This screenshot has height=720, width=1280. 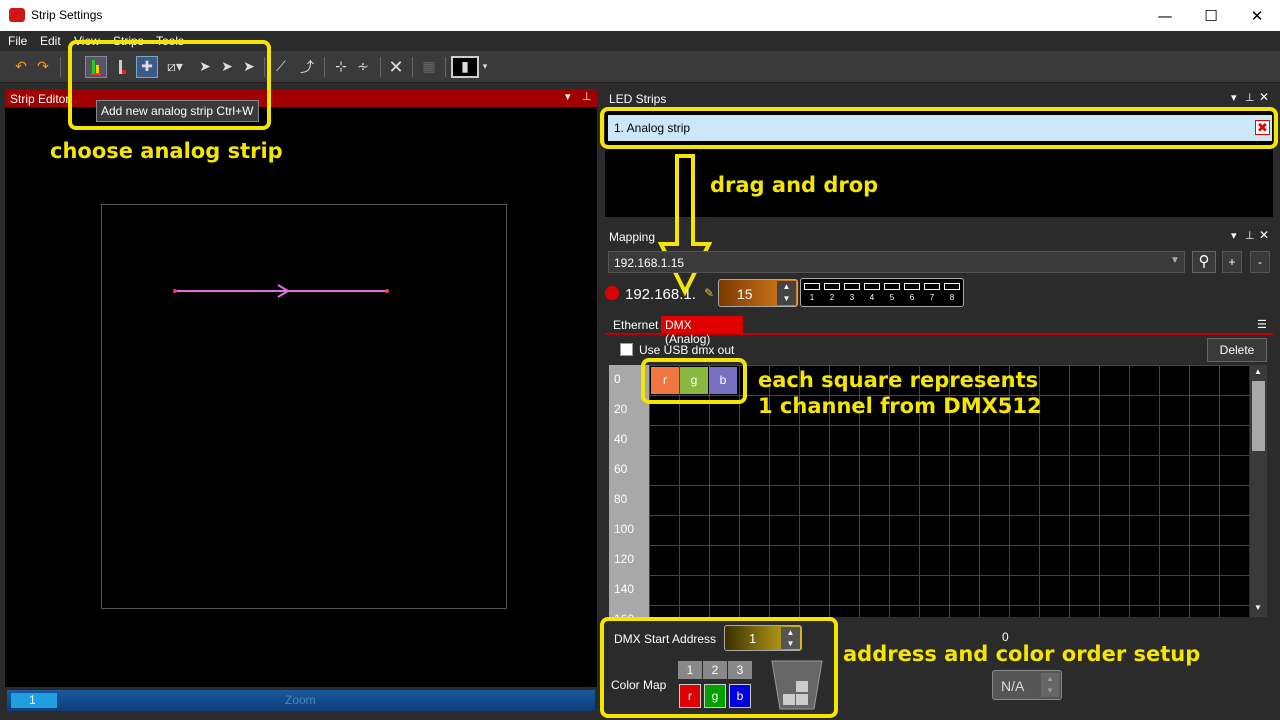 What do you see at coordinates (621, 439) in the screenshot?
I see `row-label: 40` at bounding box center [621, 439].